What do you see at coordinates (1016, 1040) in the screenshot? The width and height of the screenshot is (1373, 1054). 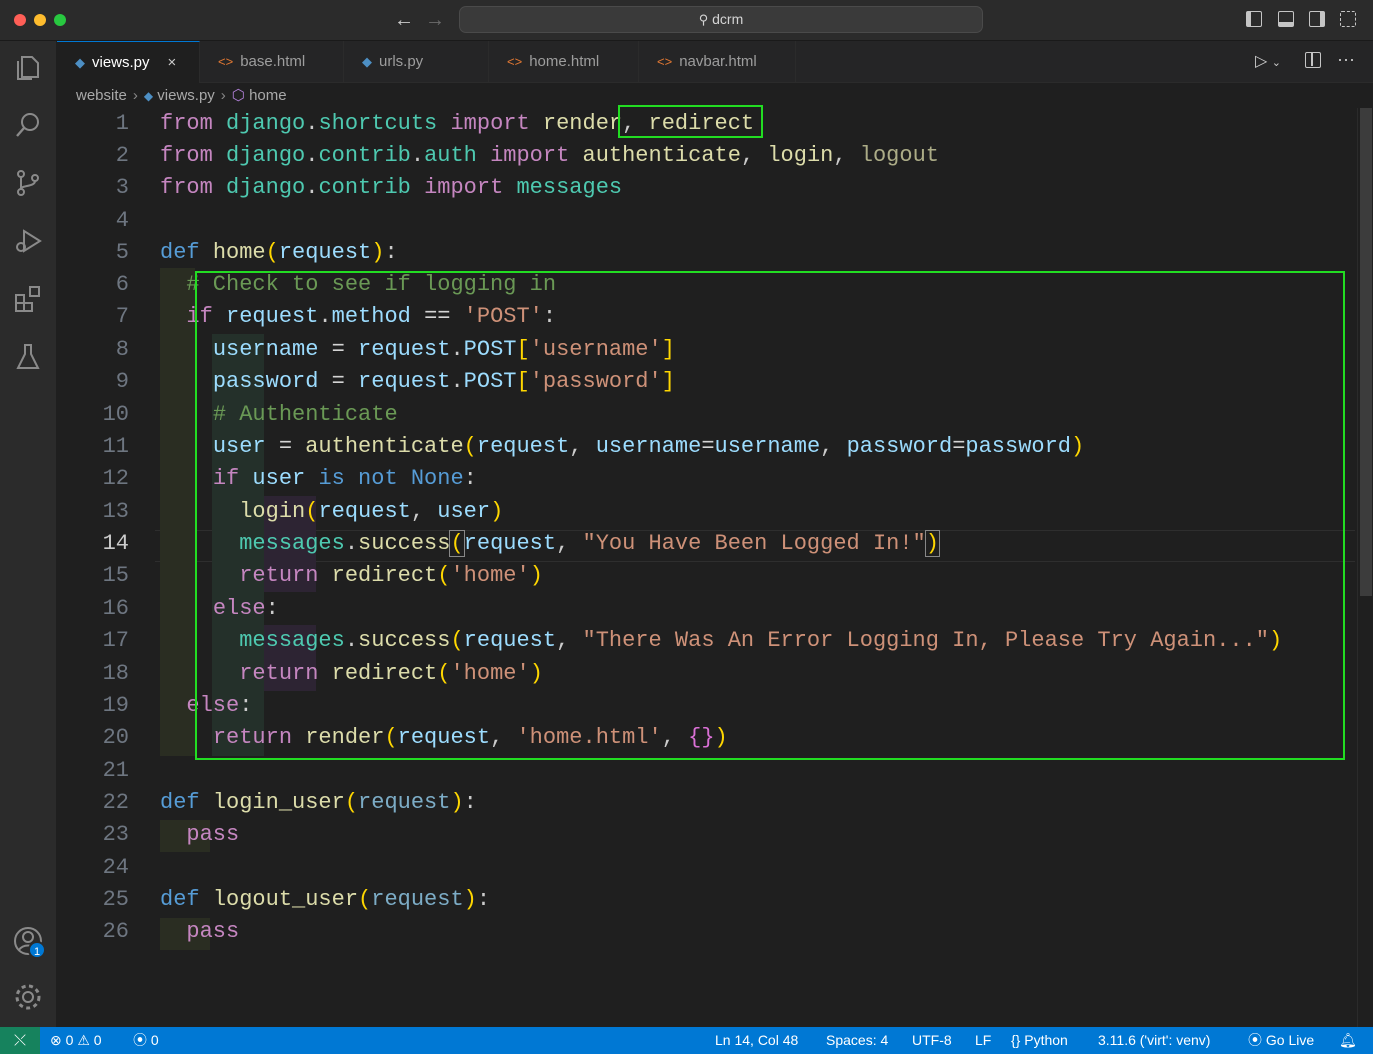 I see `braces-icon: {}` at bounding box center [1016, 1040].